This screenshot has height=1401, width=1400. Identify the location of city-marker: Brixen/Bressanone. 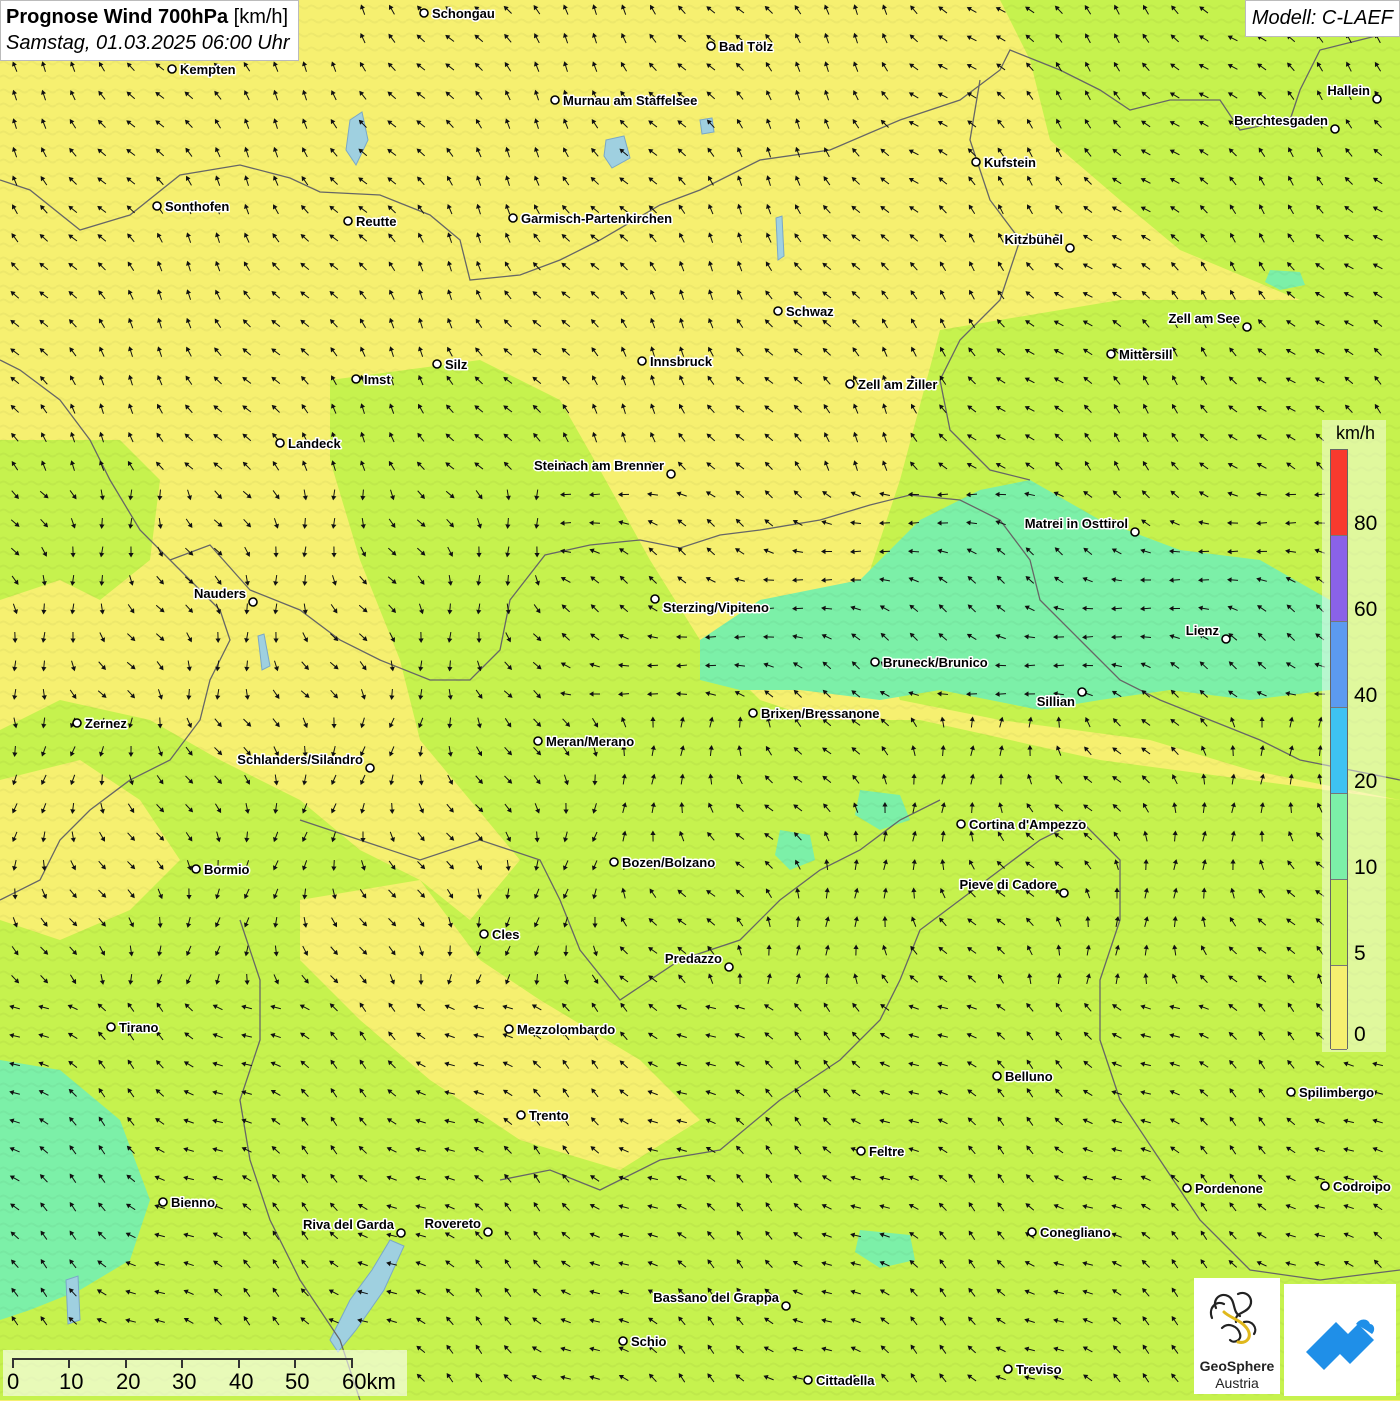
(814, 713).